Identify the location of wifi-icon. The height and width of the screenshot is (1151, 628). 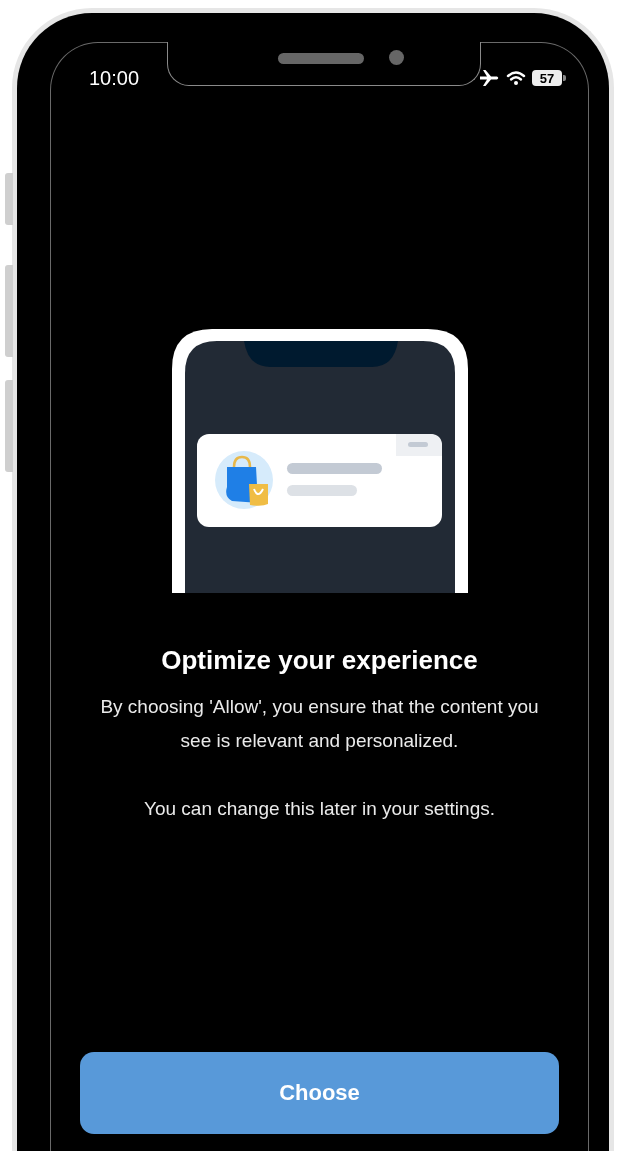
(516, 78).